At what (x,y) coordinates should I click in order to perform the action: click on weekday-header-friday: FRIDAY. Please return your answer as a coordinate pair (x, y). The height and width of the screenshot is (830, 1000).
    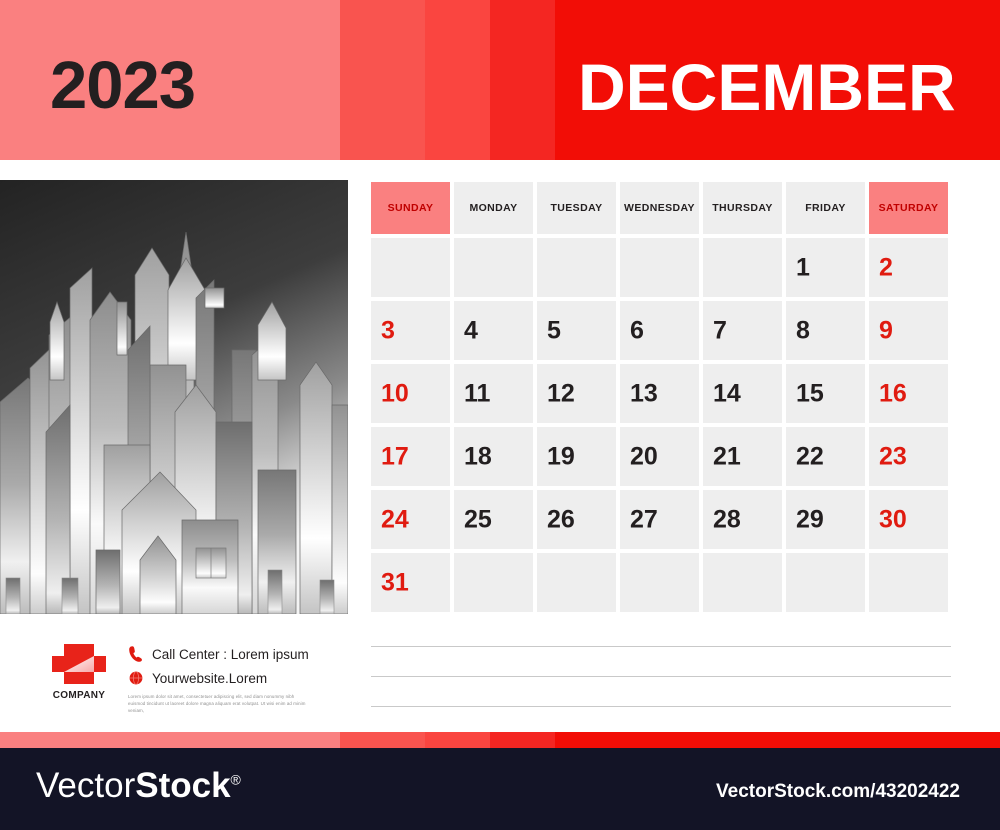
    Looking at the image, I should click on (825, 208).